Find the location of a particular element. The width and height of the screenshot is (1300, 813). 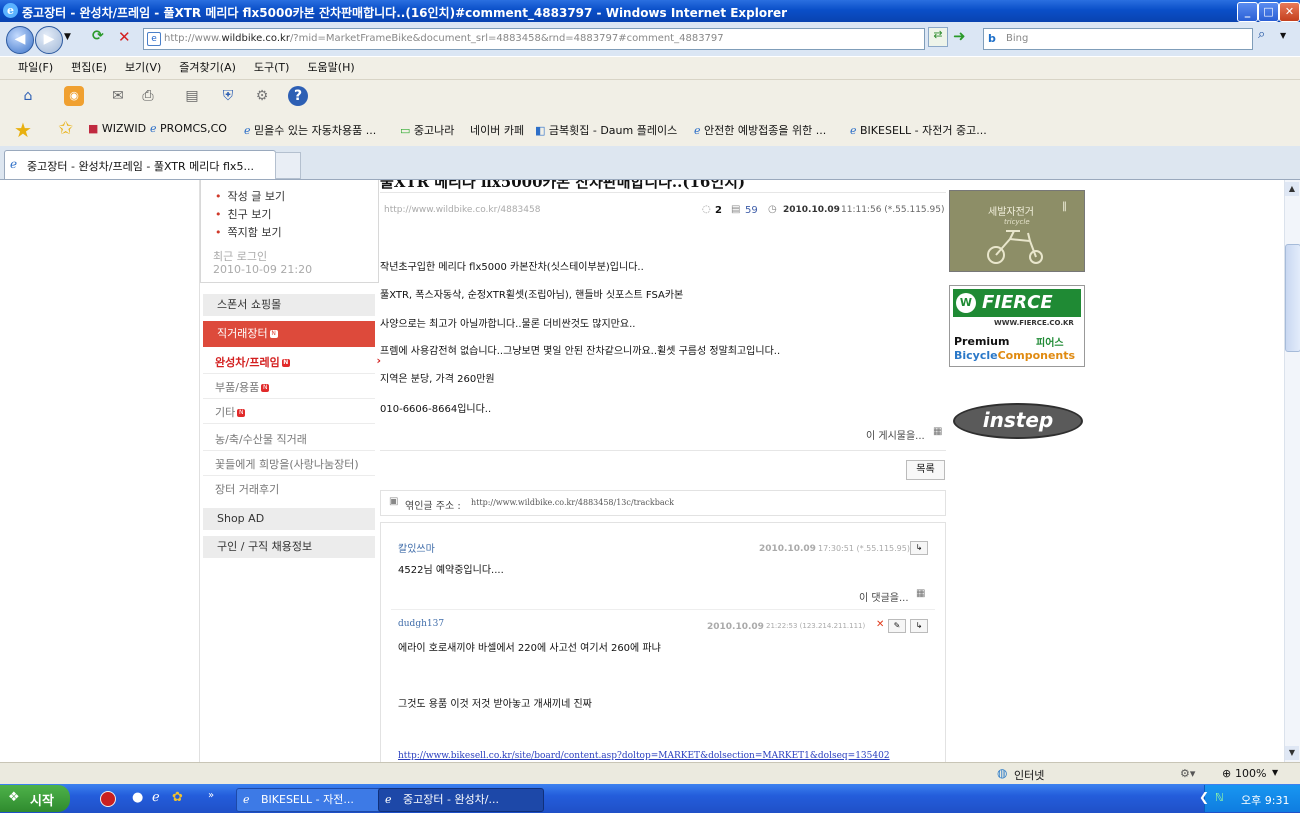

post-menu-icon: ▦ is located at coordinates (937, 431).